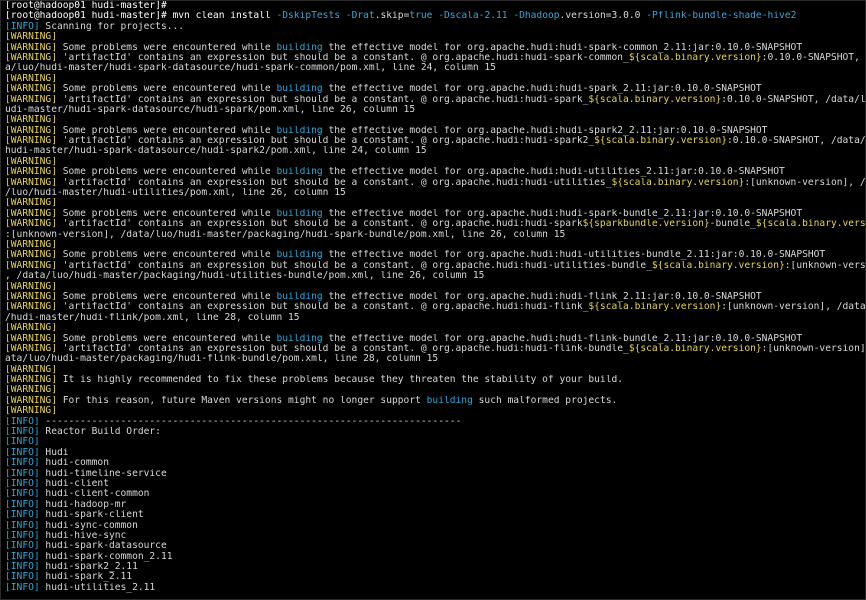 This screenshot has height=600, width=866. Describe the element at coordinates (88, 525) in the screenshot. I see `terminal-text-segment: hudi-sync-common` at that location.